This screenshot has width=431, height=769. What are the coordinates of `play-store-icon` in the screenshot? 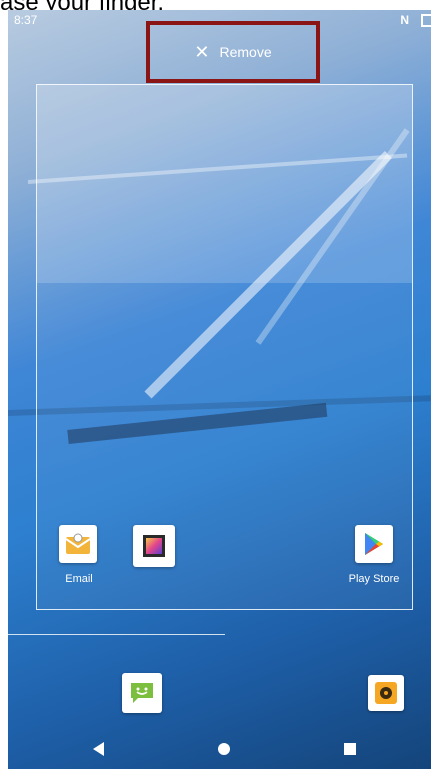 It's located at (374, 544).